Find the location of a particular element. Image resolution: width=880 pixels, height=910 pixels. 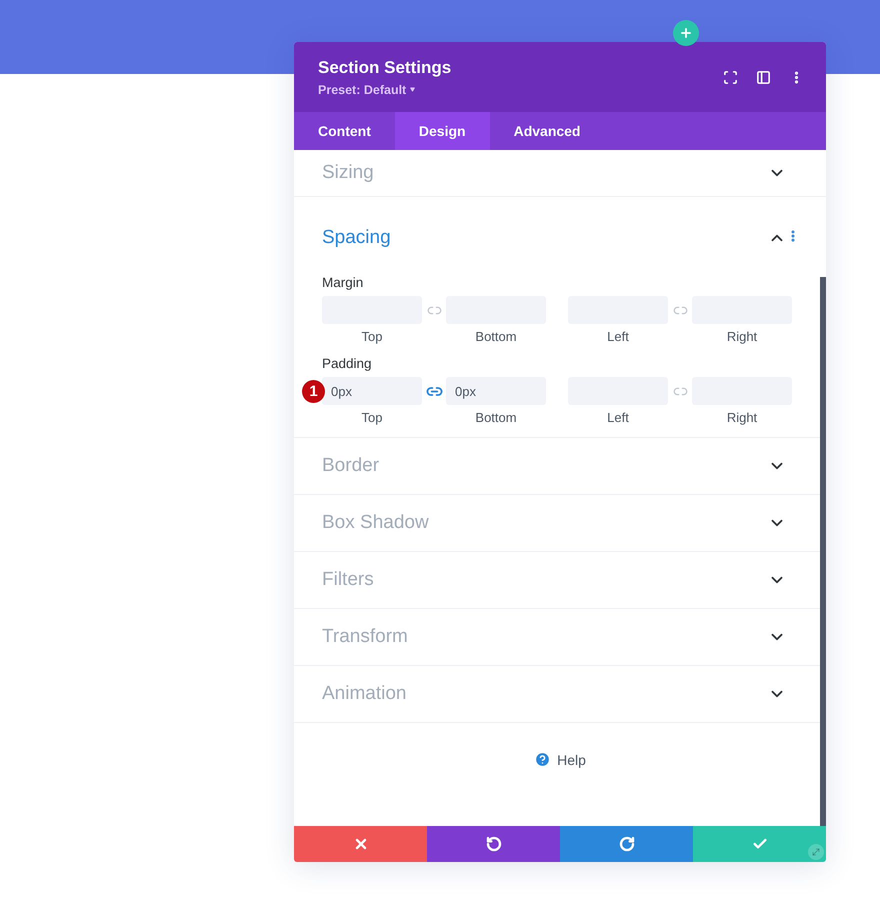

focus-icon is located at coordinates (730, 77).